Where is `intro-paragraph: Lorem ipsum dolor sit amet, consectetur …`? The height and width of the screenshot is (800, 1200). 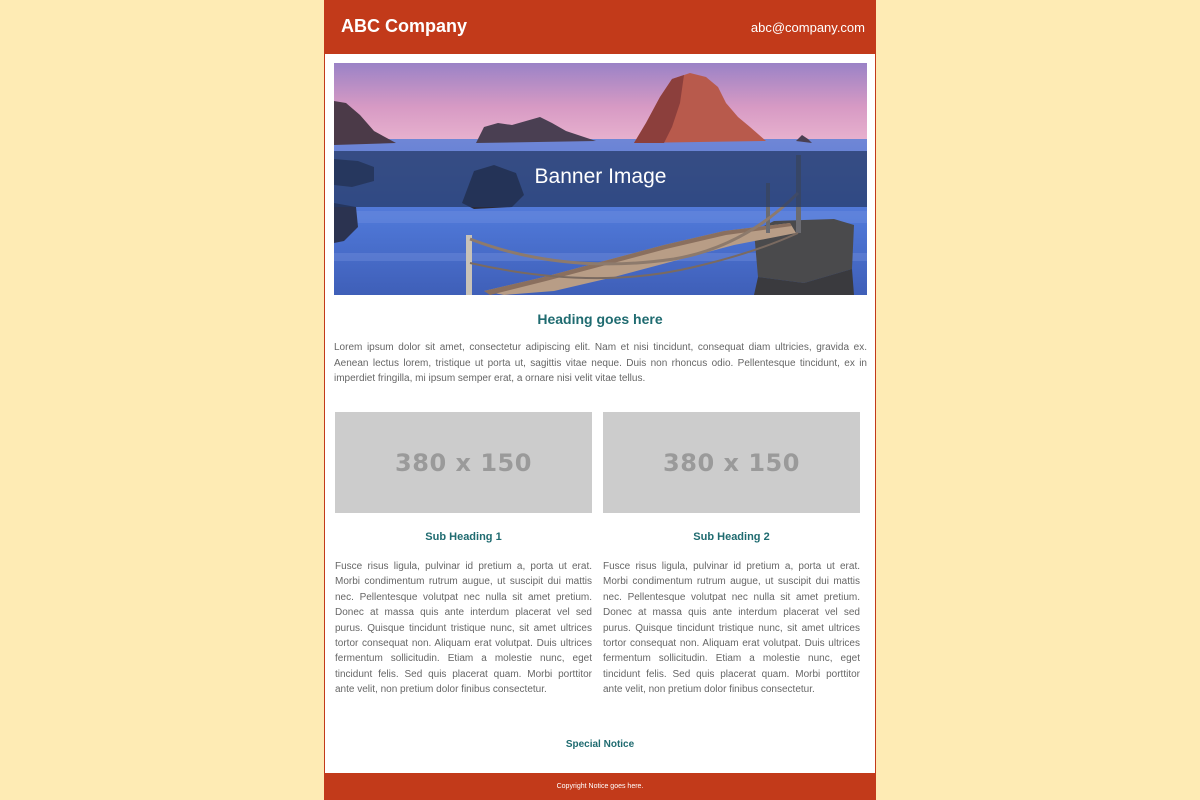 intro-paragraph: Lorem ipsum dolor sit amet, consectetur … is located at coordinates (600, 363).